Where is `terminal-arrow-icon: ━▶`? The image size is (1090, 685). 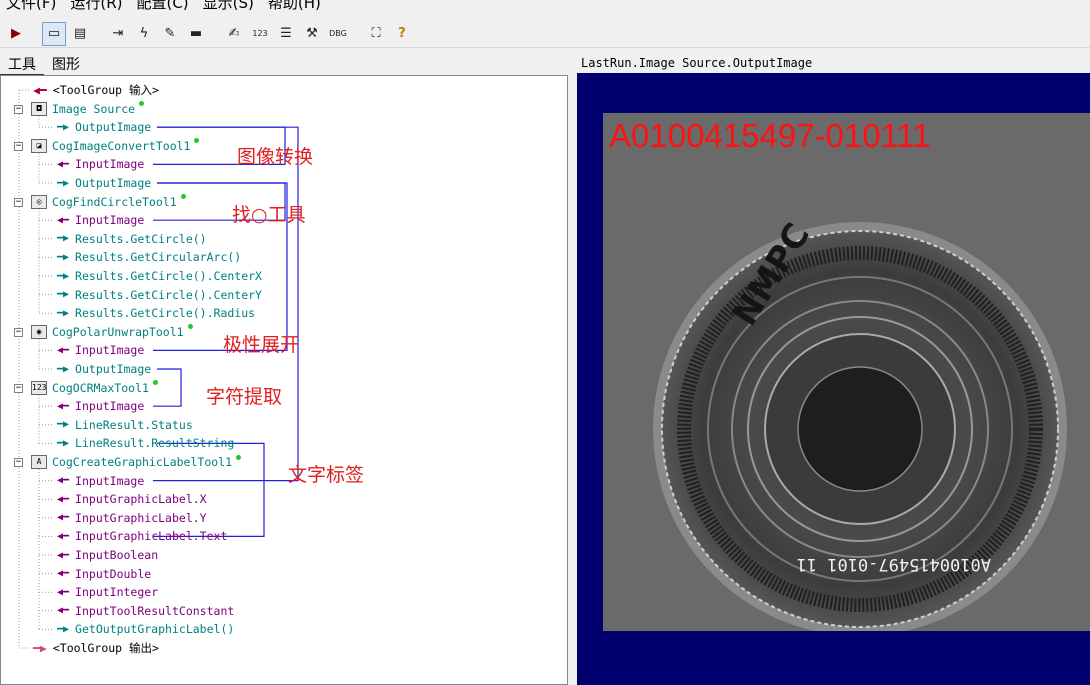
terminal-arrow-icon: ━▶ is located at coordinates (40, 648).